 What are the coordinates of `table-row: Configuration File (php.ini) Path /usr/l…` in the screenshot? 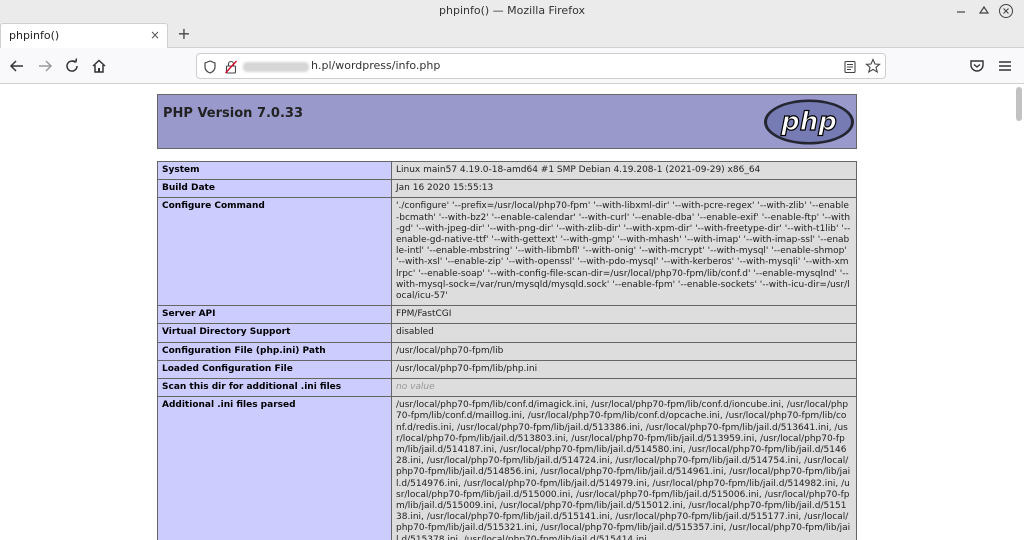 It's located at (507, 351).